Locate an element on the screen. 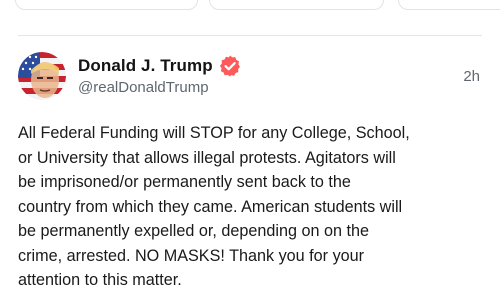  top-tab-bar is located at coordinates (250, 5).